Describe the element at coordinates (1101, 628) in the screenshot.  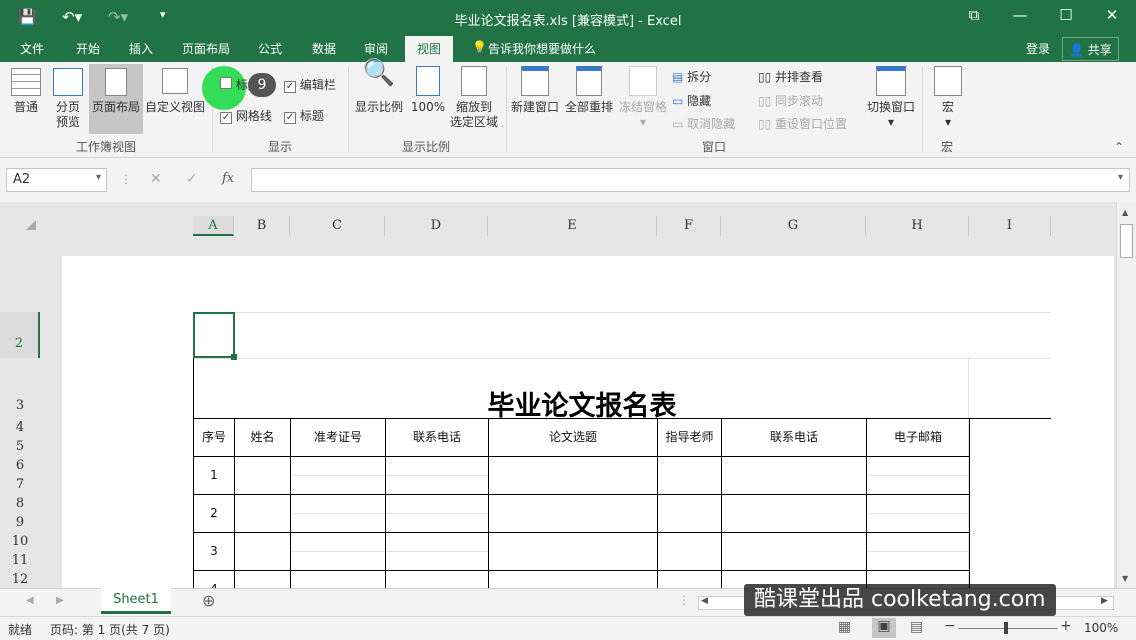
I see `zoom-level: 100%` at that location.